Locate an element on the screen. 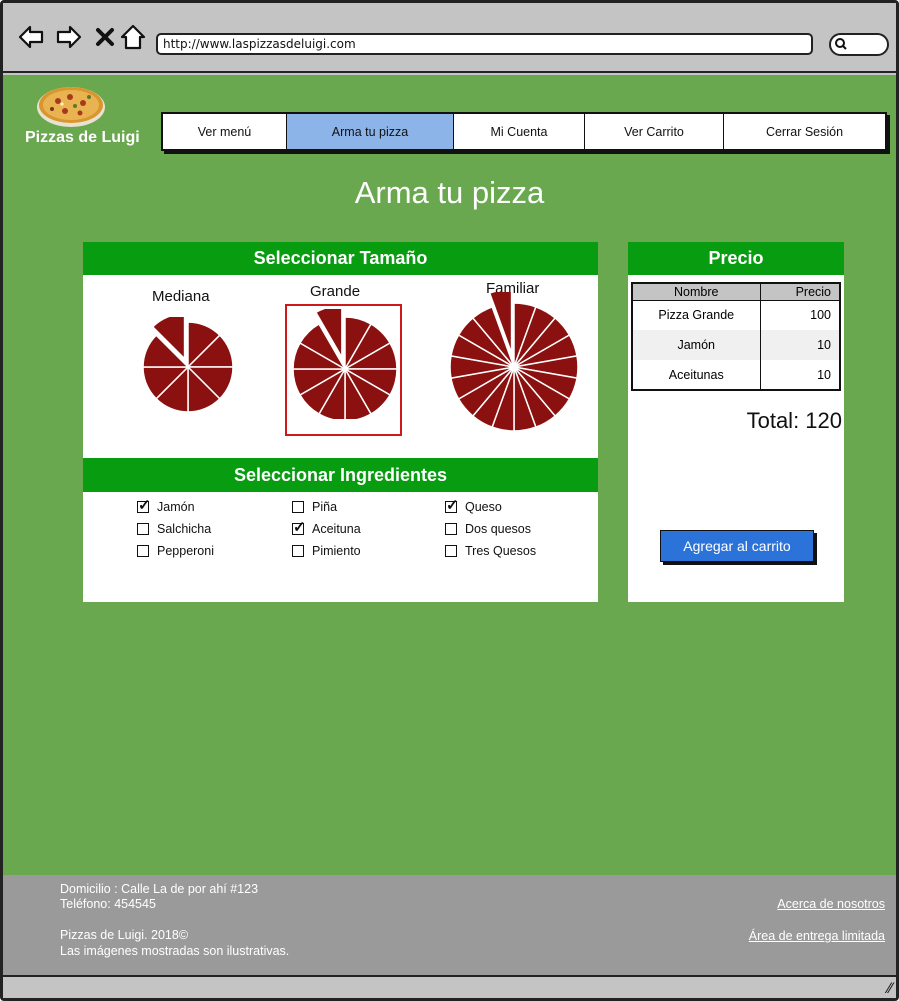 The image size is (899, 1001). ingredient-label: Pimiento is located at coordinates (336, 551).